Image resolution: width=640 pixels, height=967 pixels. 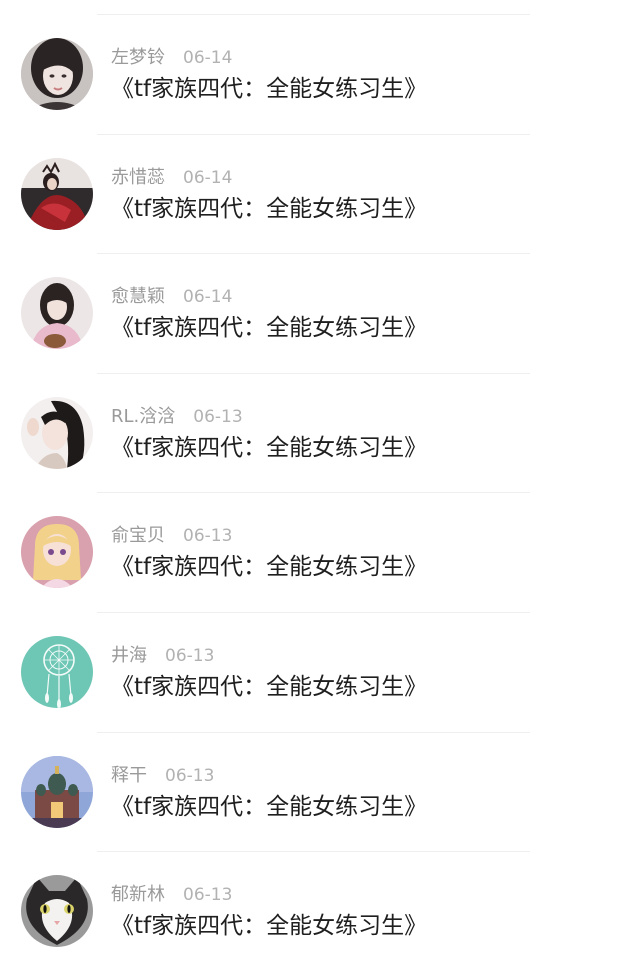 I want to click on list-item: 释干 06-13 《tf家族四代：全能女练习生》, so click(x=320, y=793).